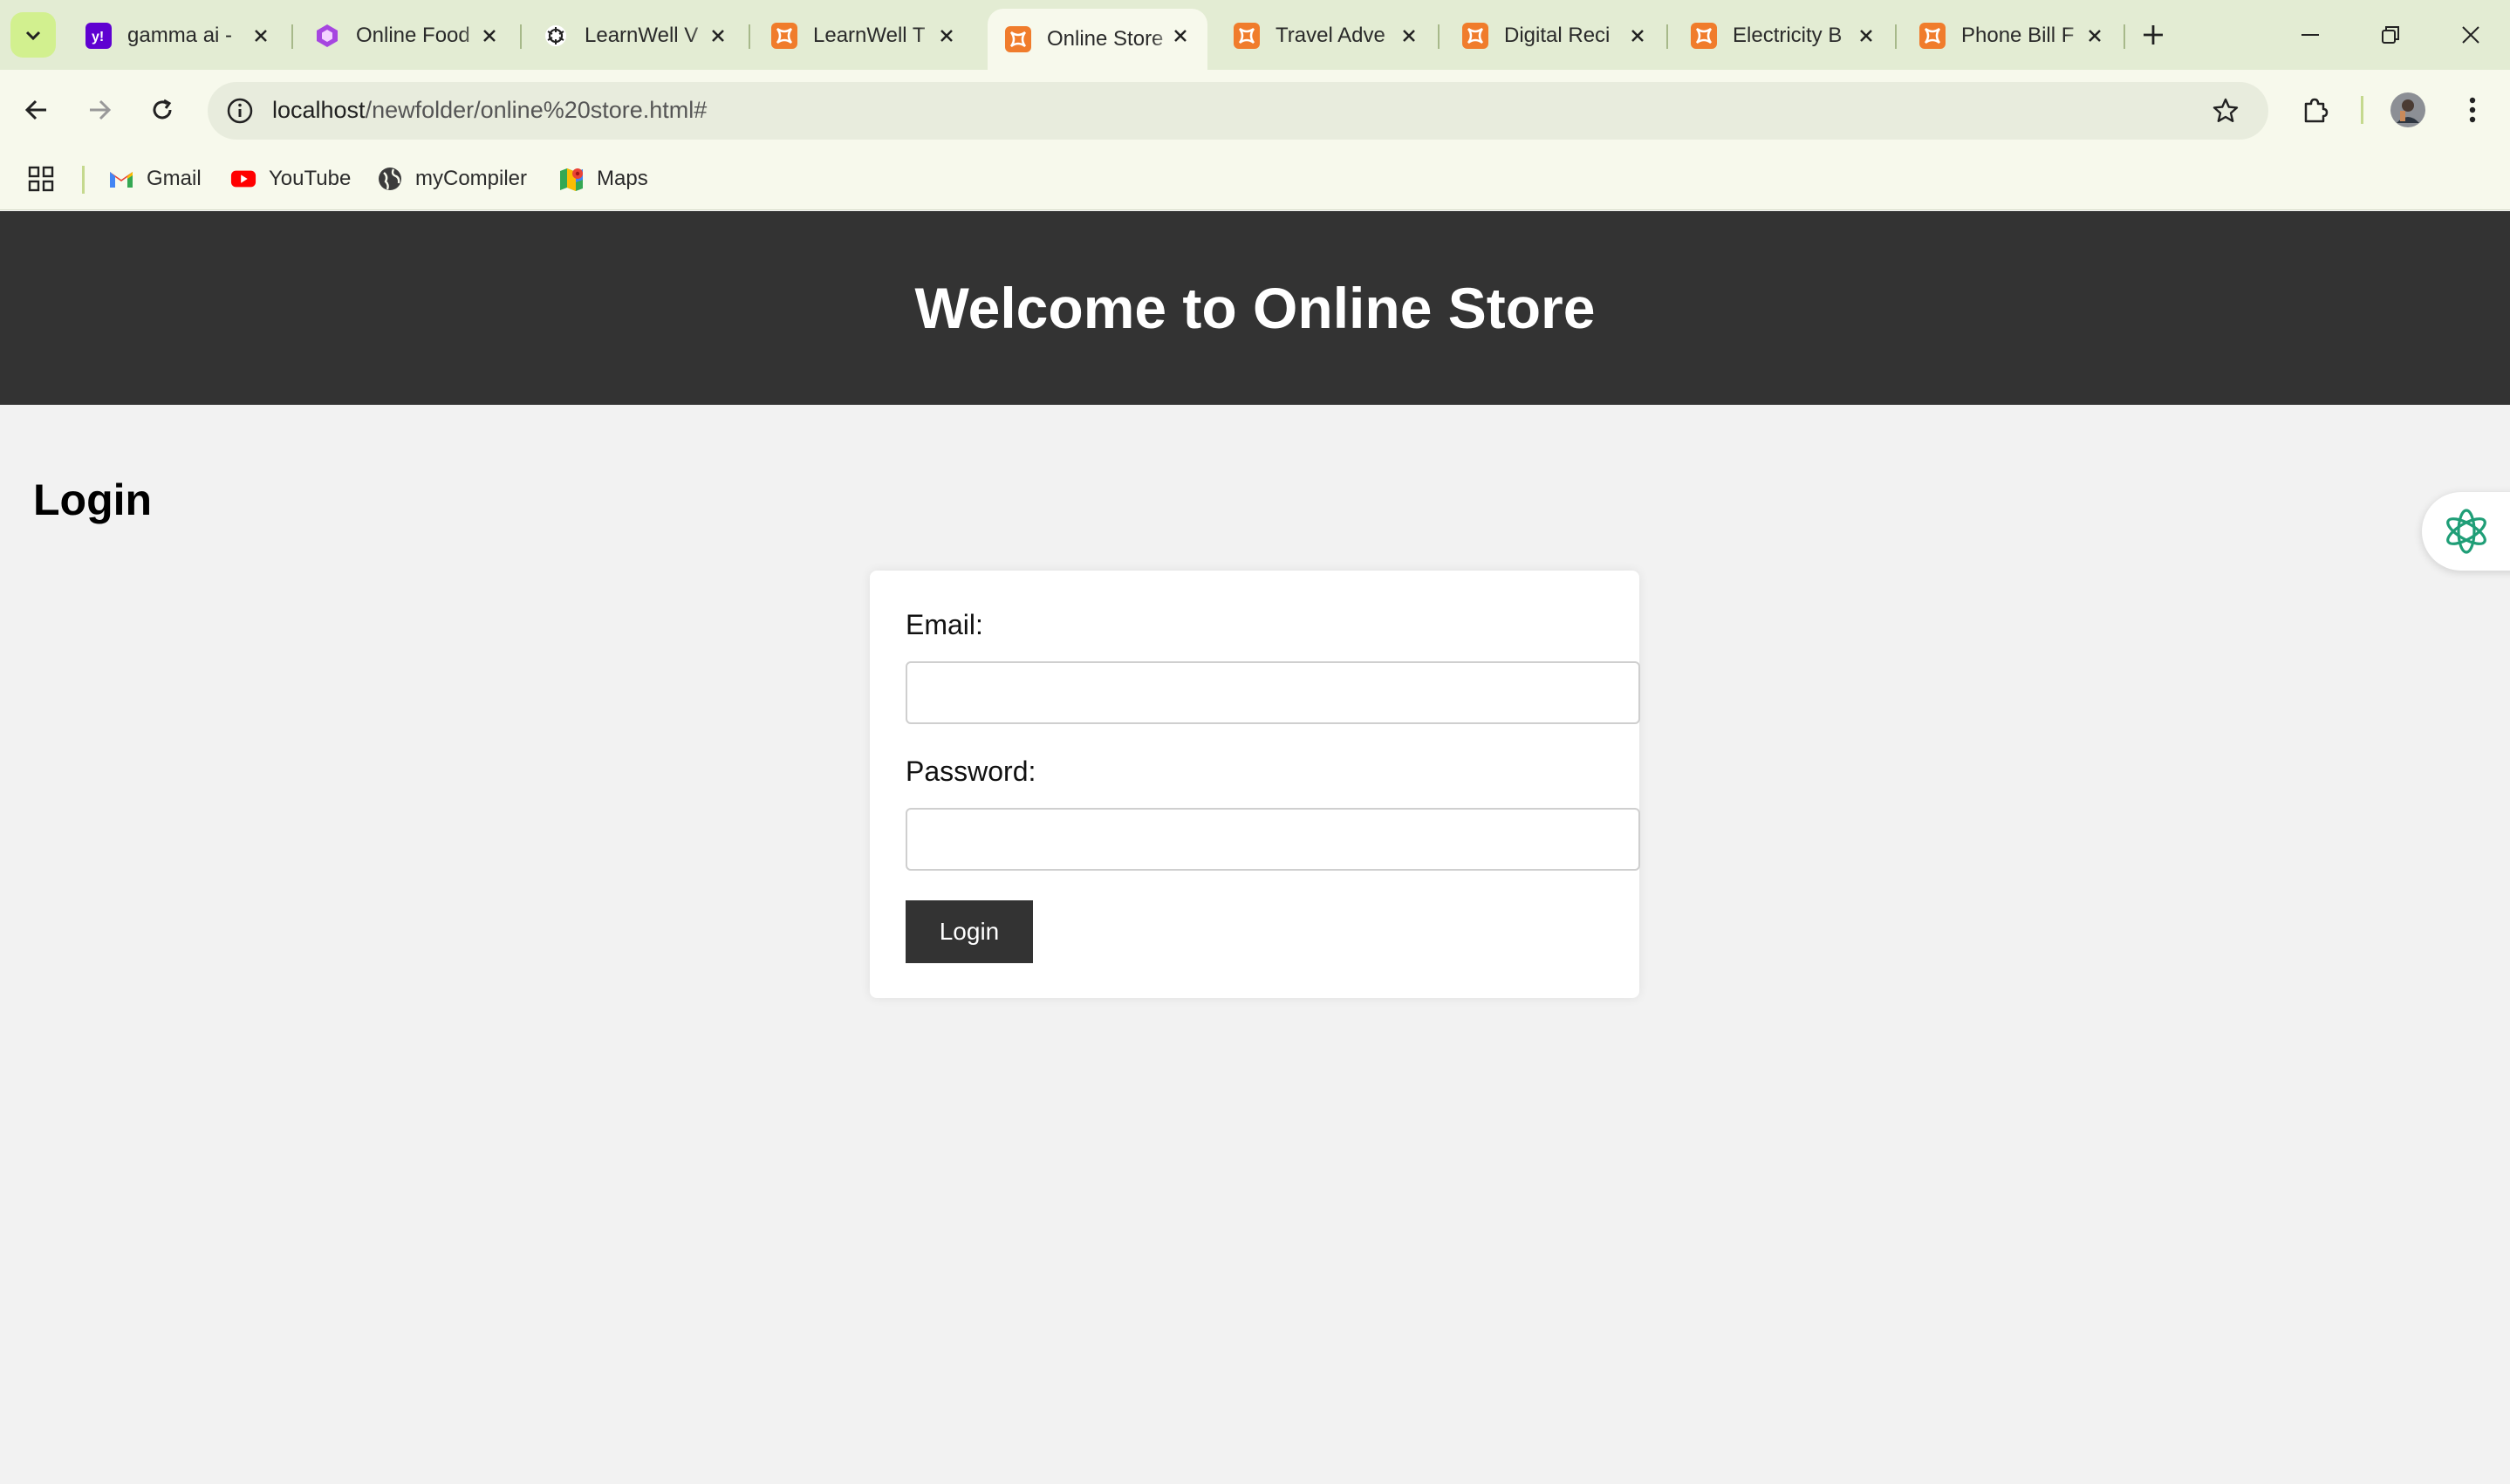  What do you see at coordinates (2225, 110) in the screenshot?
I see `bookmark-star-icon` at bounding box center [2225, 110].